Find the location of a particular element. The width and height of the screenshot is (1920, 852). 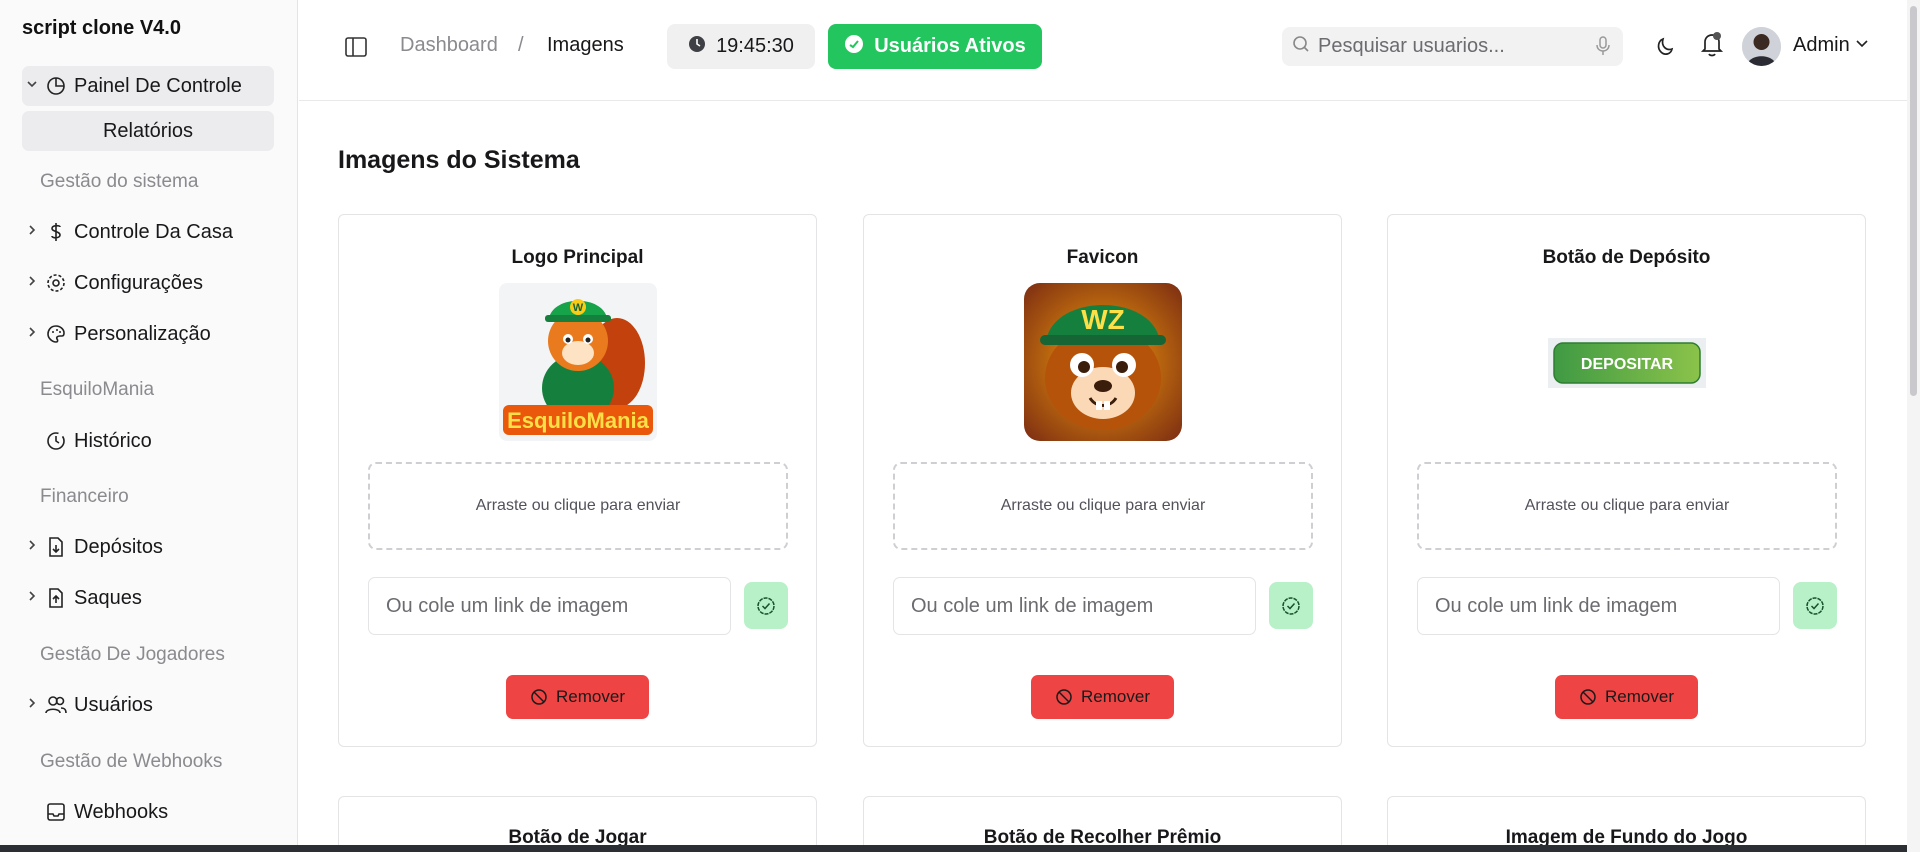

scrollbar-thumb is located at coordinates (1913, 201).